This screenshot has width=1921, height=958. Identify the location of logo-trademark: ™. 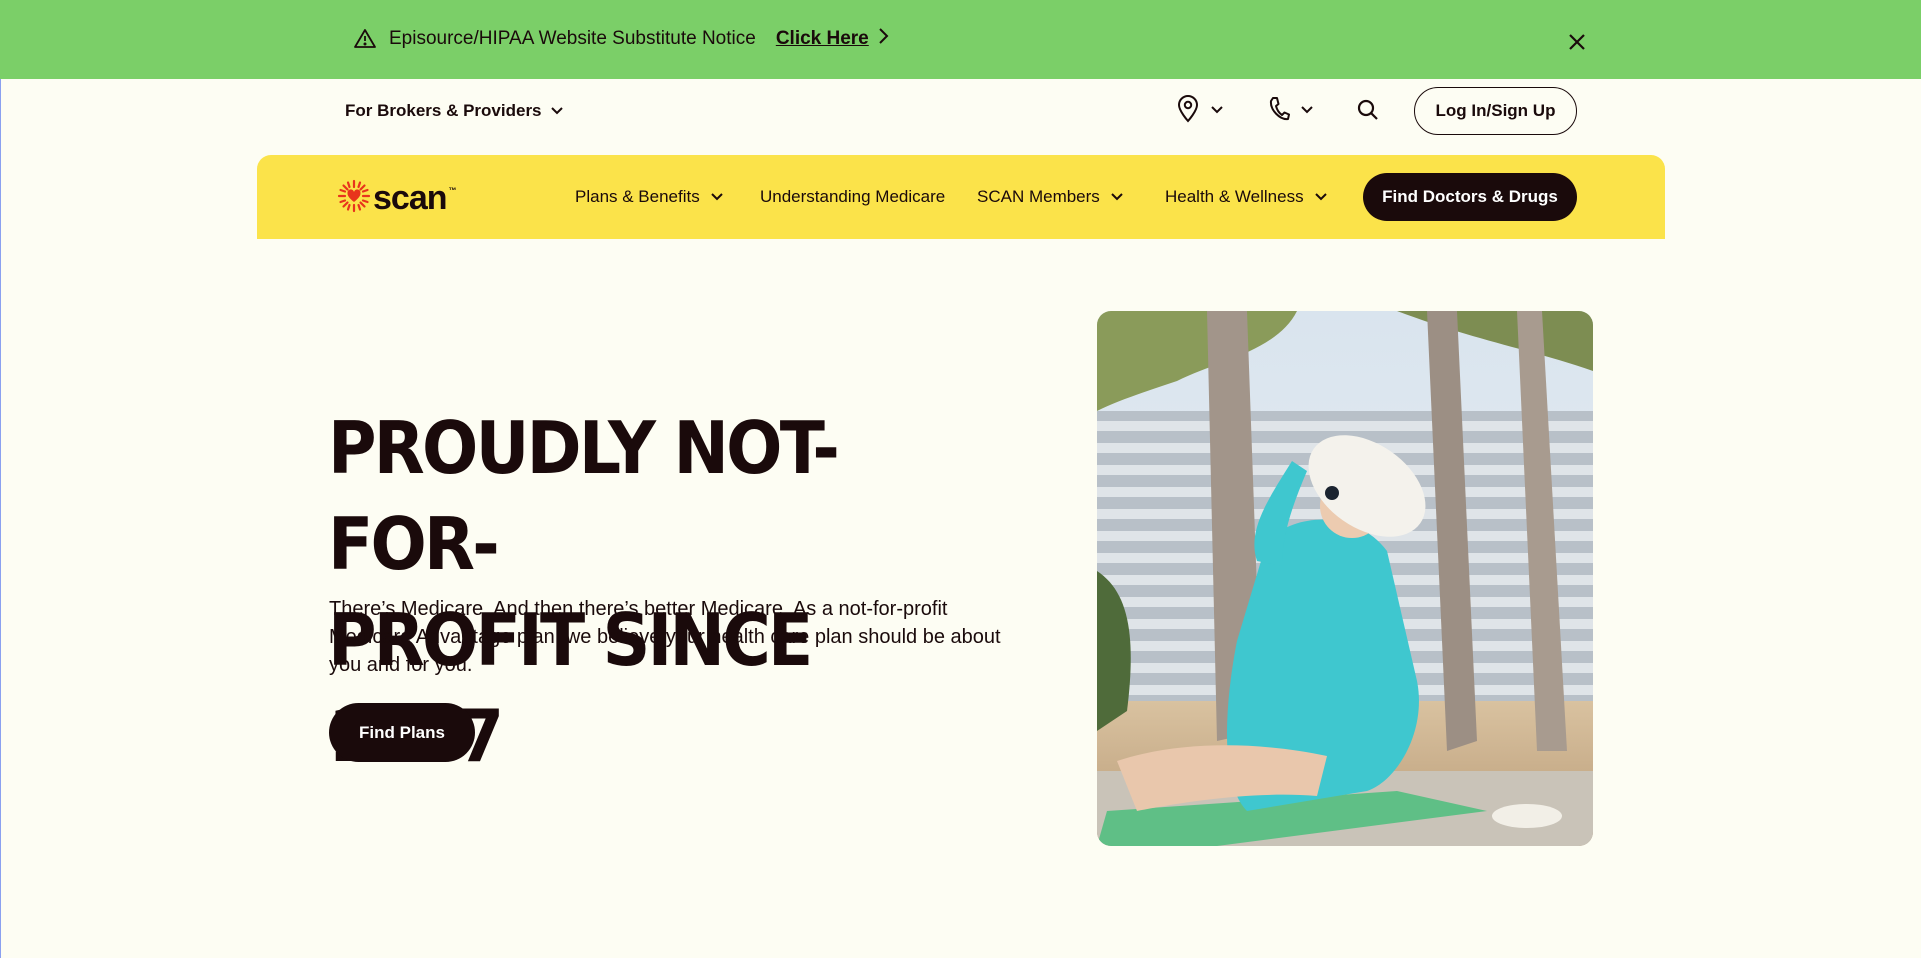
(452, 190).